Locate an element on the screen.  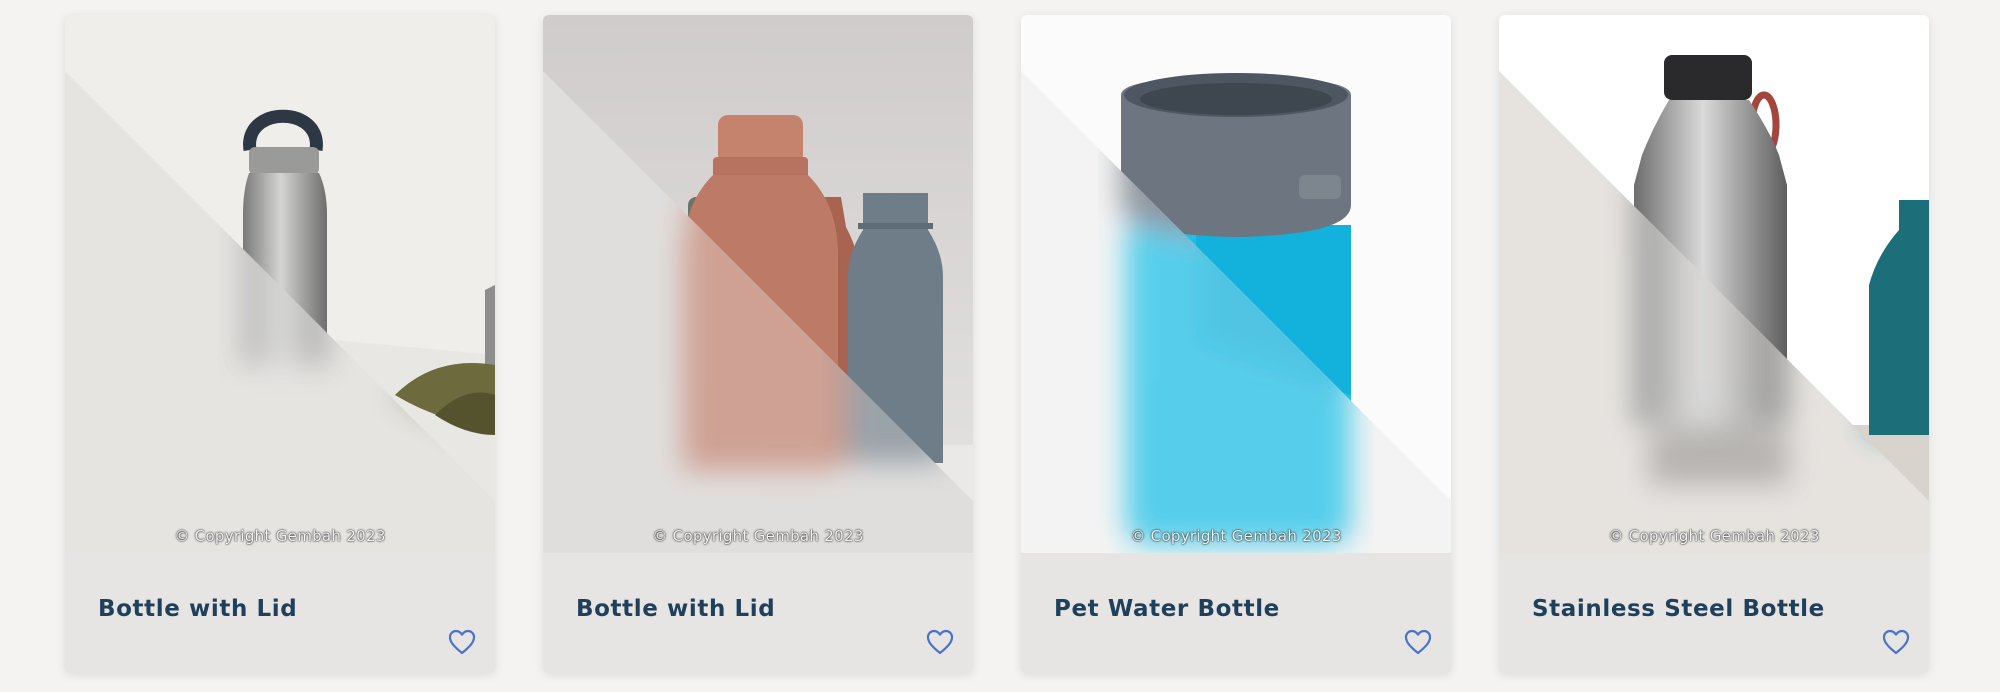
product-title: Stainless Steel Bottle is located at coordinates (1678, 609).